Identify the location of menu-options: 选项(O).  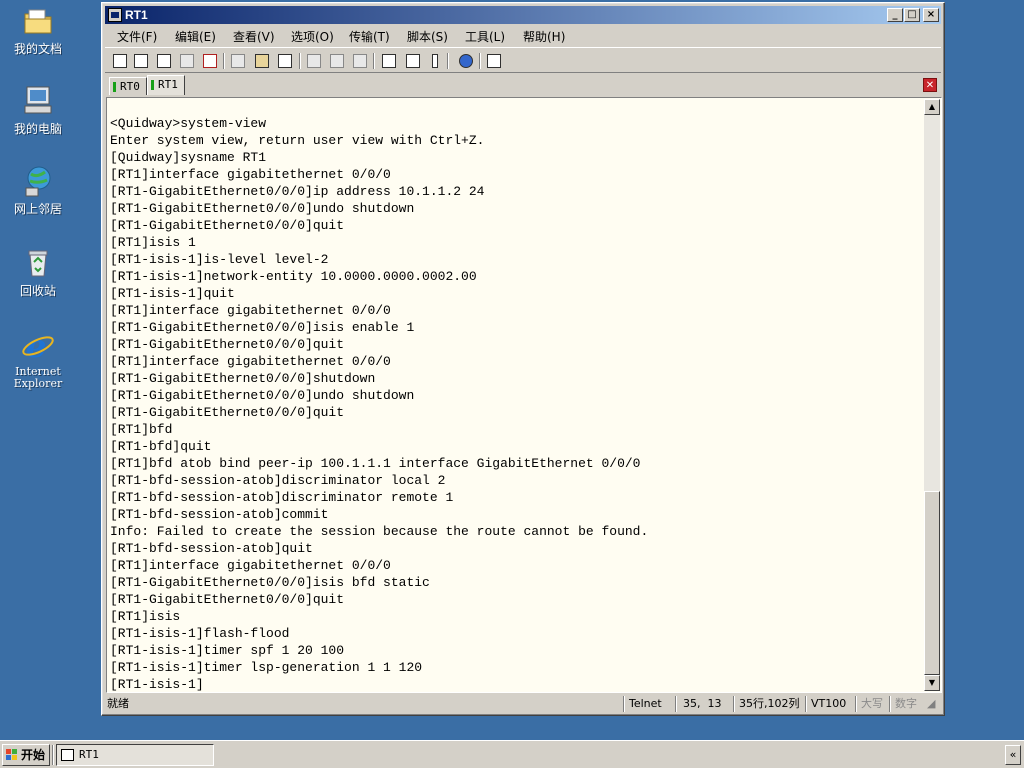
(312, 36).